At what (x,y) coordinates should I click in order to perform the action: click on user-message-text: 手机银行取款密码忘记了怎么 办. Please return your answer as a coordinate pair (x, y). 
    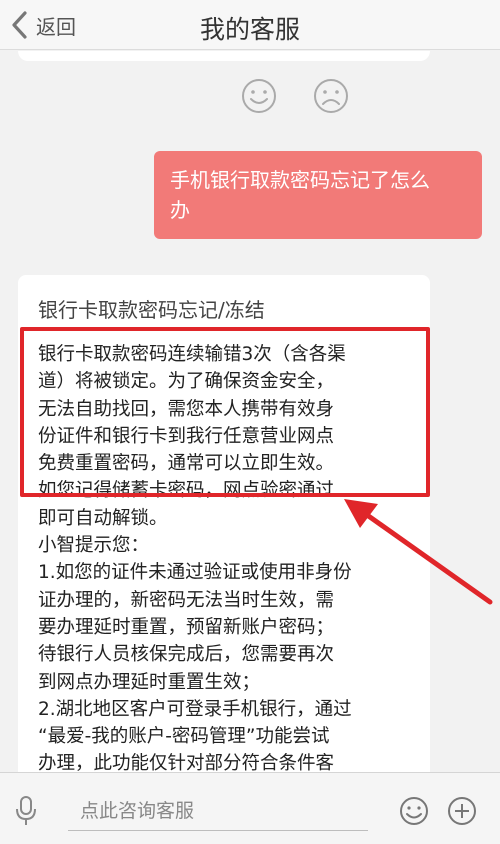
    Looking at the image, I should click on (300, 195).